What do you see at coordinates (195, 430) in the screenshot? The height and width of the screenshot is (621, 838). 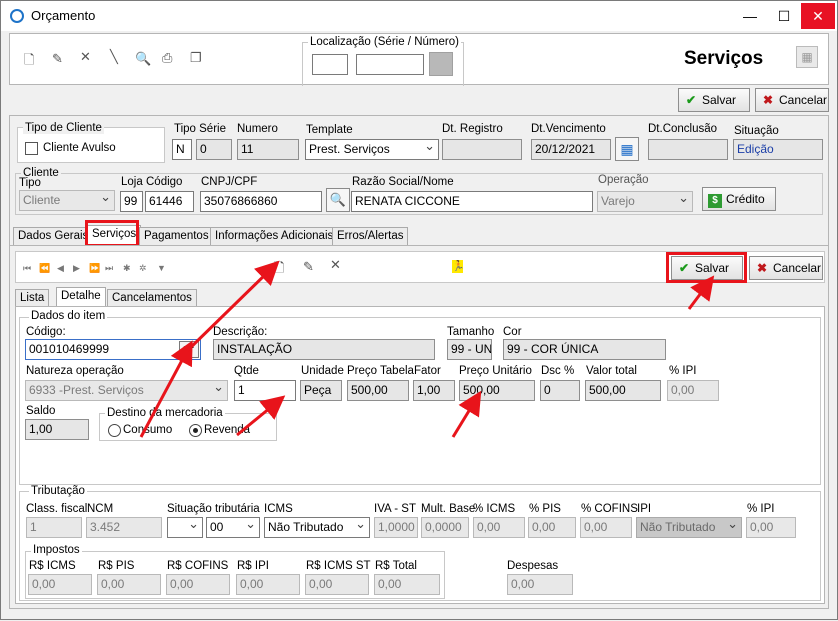 I see `revenda-radio` at bounding box center [195, 430].